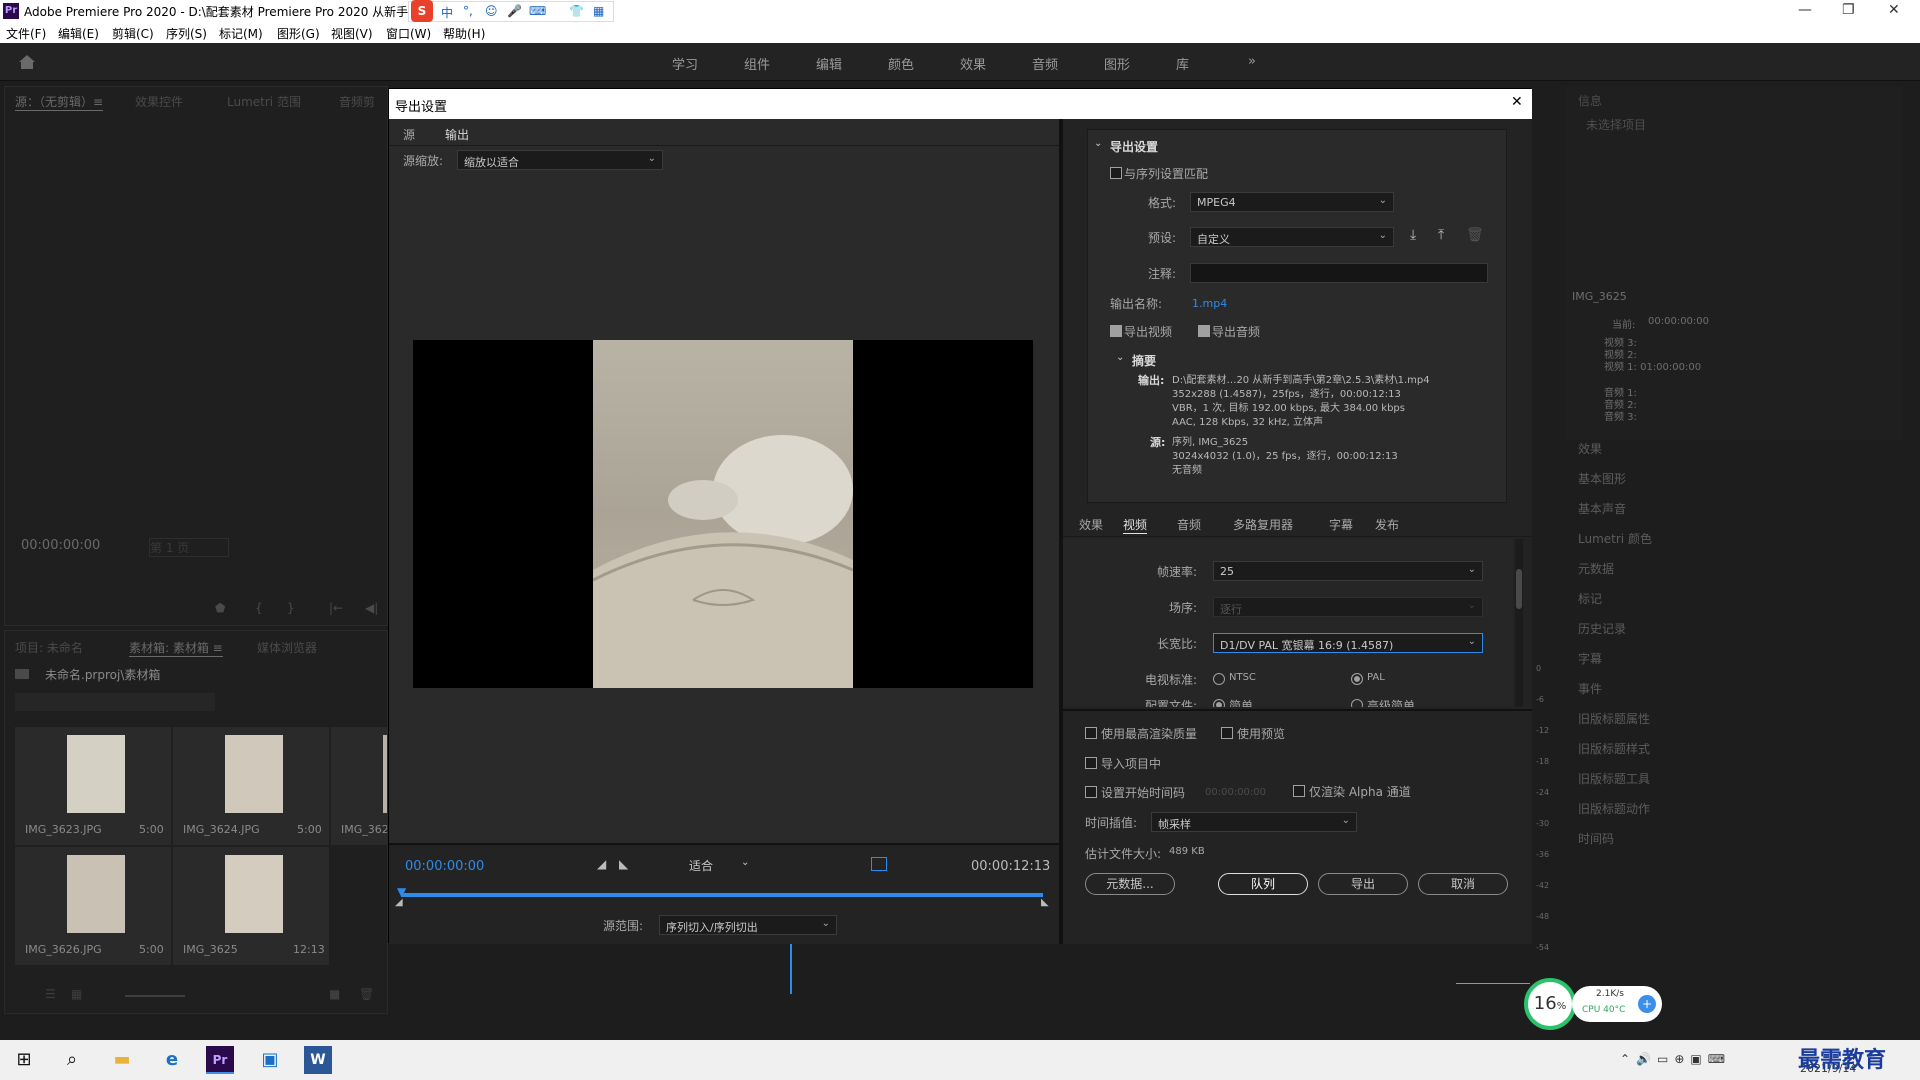 This screenshot has width=1920, height=1080. What do you see at coordinates (1517, 102) in the screenshot?
I see `dialog-close-button: ✕` at bounding box center [1517, 102].